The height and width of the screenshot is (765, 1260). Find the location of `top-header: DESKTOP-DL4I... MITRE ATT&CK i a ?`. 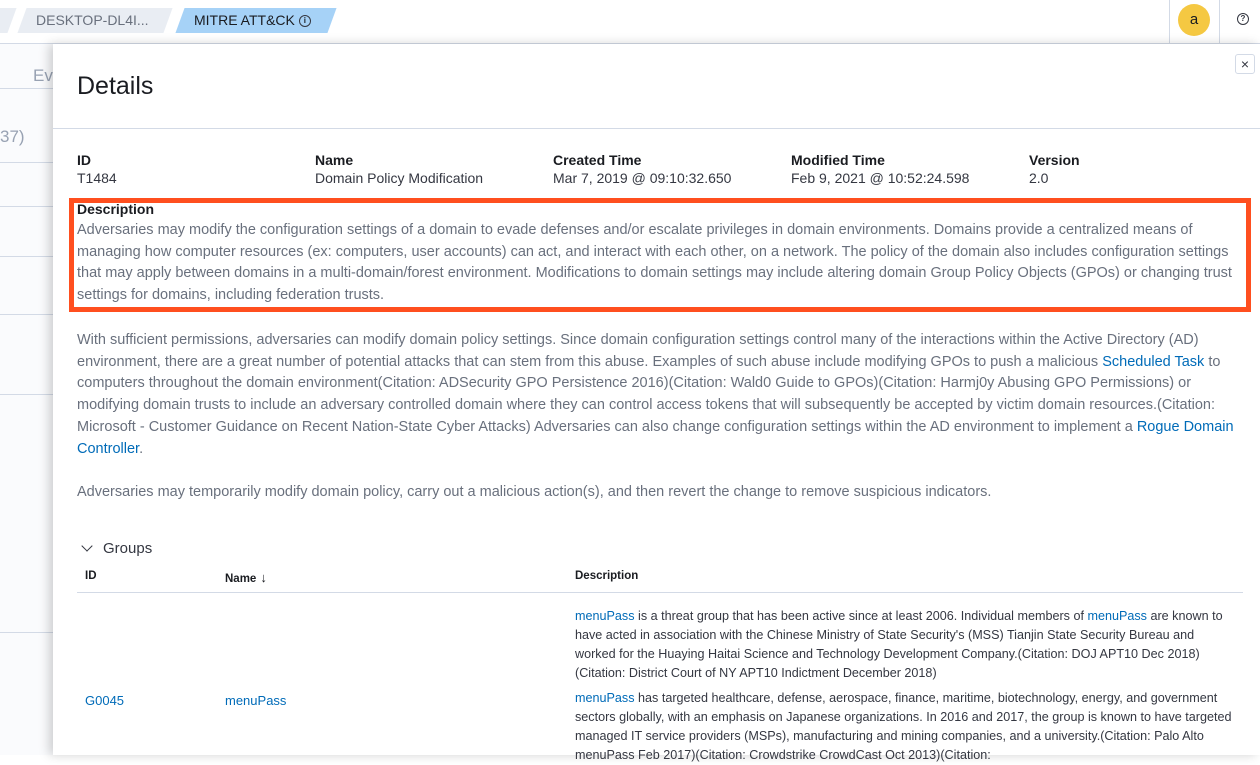

top-header: DESKTOP-DL4I... MITRE ATT&CK i a ? is located at coordinates (630, 22).